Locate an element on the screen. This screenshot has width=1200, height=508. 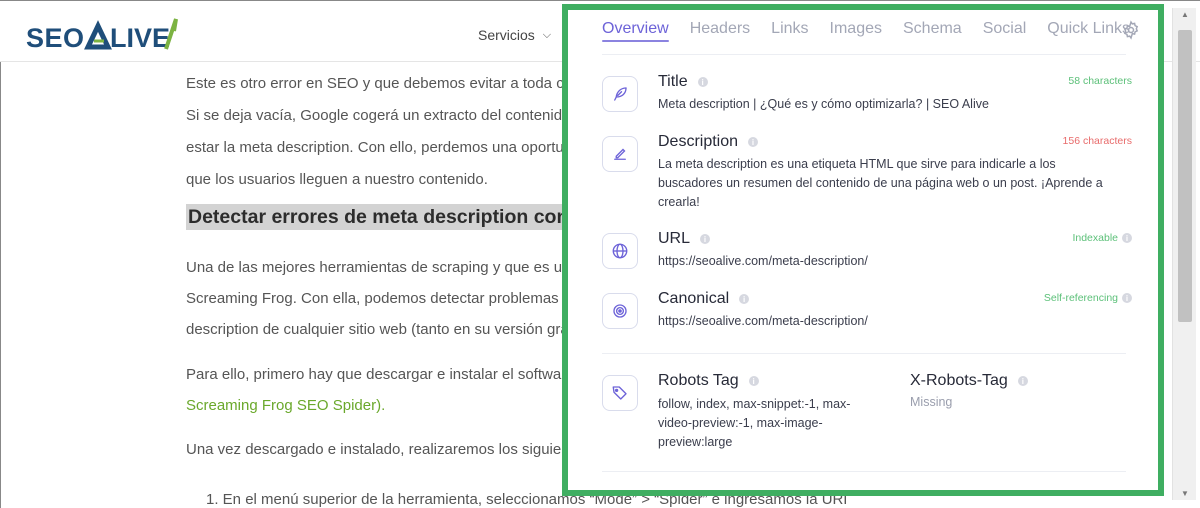
tab-images: Images is located at coordinates (856, 31).